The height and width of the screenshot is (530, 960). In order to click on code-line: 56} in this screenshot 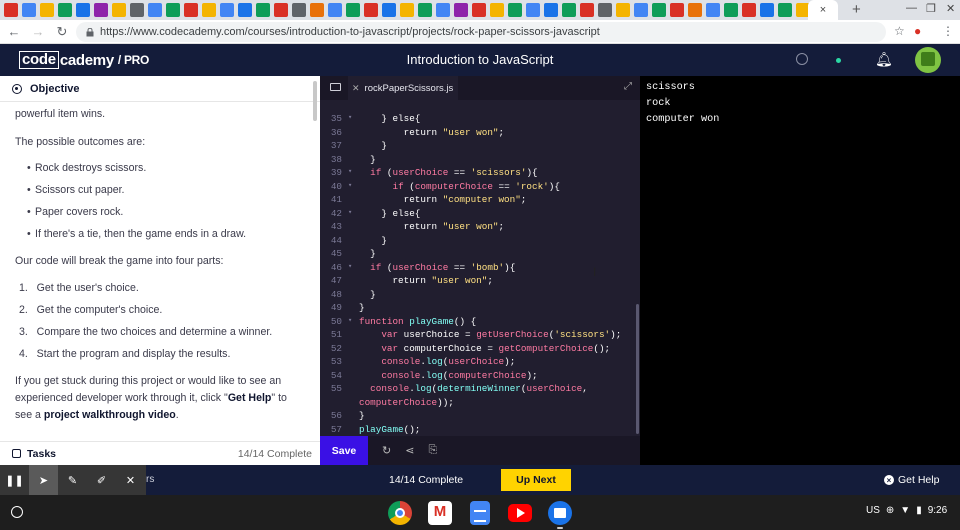, I will do `click(480, 416)`.